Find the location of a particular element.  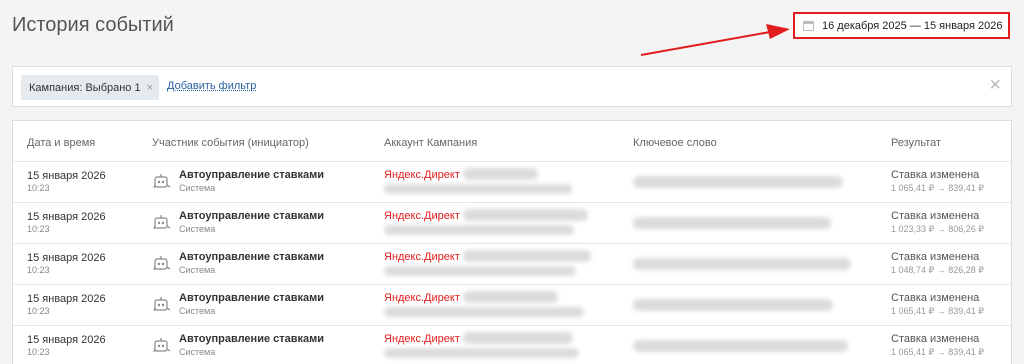

header-account: Аккаунт Кампания is located at coordinates (430, 143).